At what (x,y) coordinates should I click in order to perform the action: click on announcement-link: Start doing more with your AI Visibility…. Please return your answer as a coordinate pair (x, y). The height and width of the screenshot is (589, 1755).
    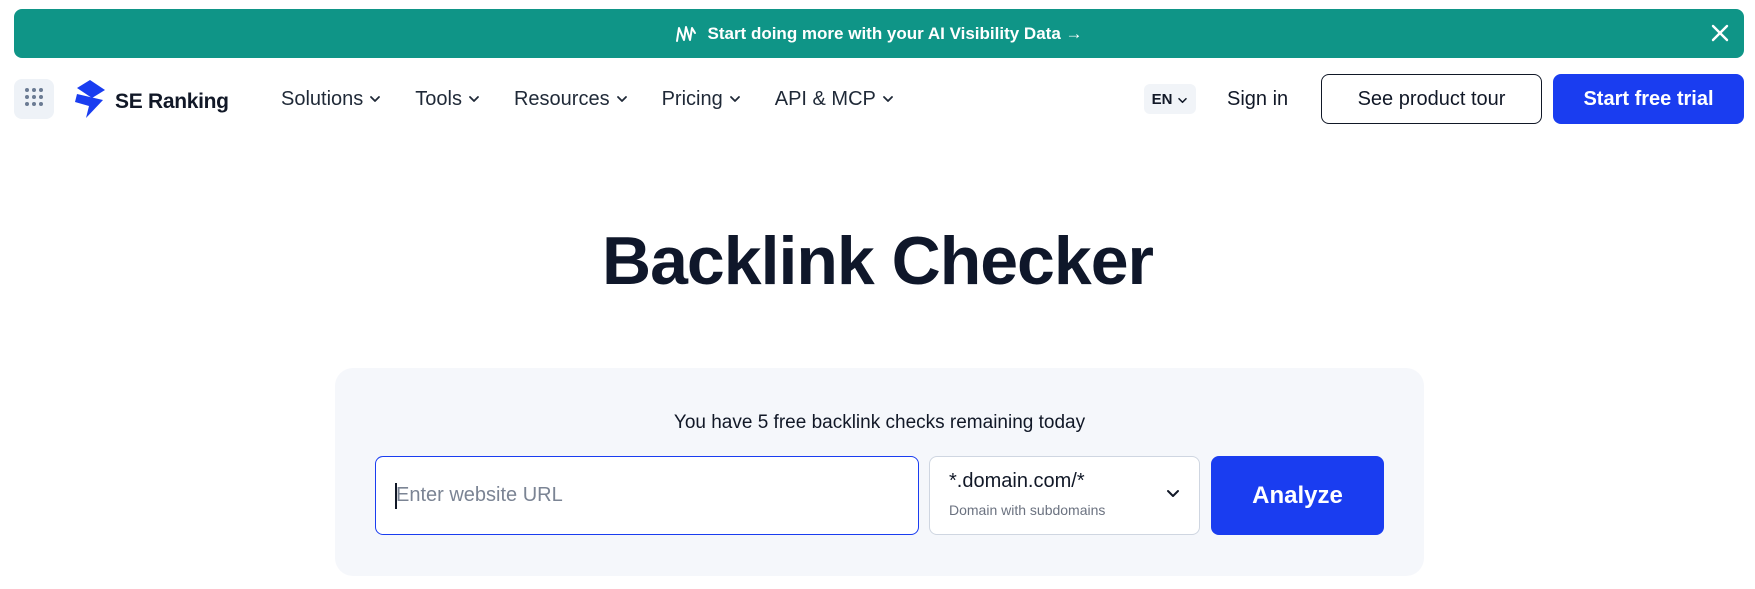
    Looking at the image, I should click on (879, 33).